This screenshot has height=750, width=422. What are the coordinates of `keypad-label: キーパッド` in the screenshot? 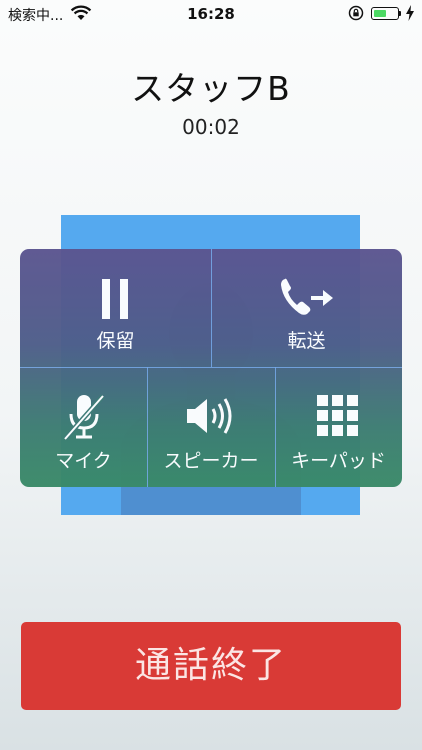 It's located at (338, 461).